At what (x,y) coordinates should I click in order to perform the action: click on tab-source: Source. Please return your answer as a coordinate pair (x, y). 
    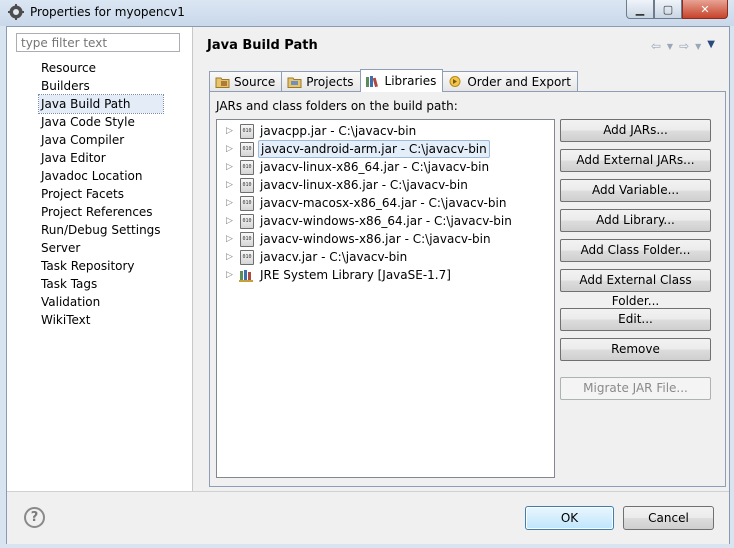
    Looking at the image, I should click on (246, 81).